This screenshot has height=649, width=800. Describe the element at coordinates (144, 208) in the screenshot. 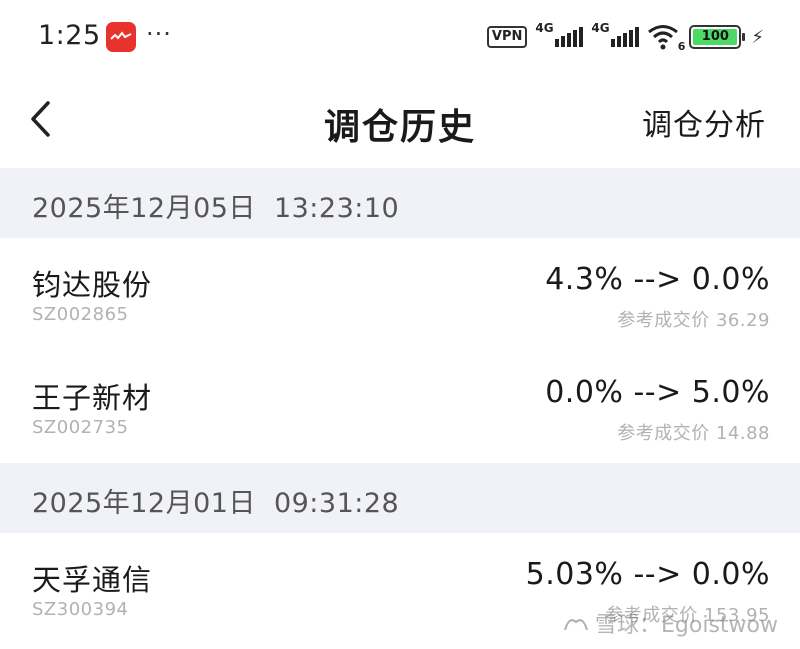

I see `group-date: 2025年12月05日` at that location.